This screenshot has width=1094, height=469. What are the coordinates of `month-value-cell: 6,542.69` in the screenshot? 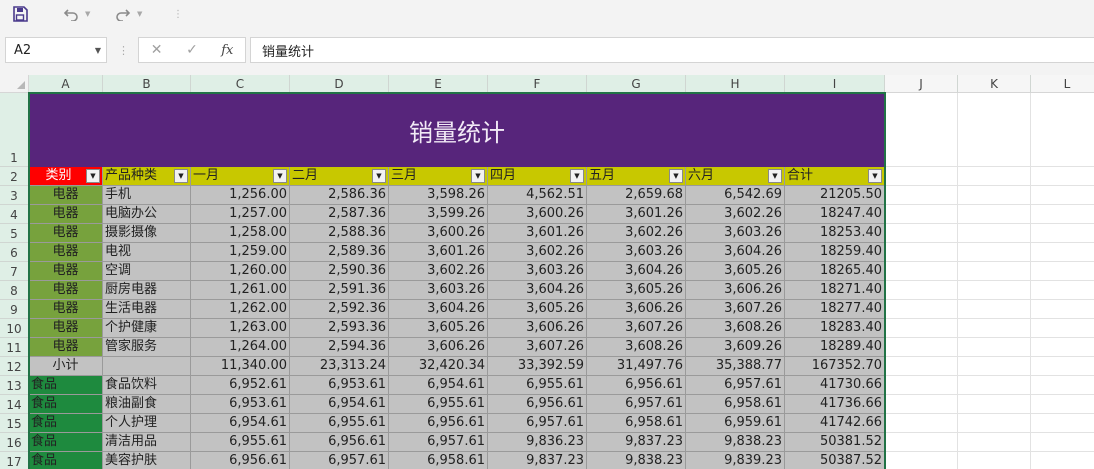 It's located at (735, 195).